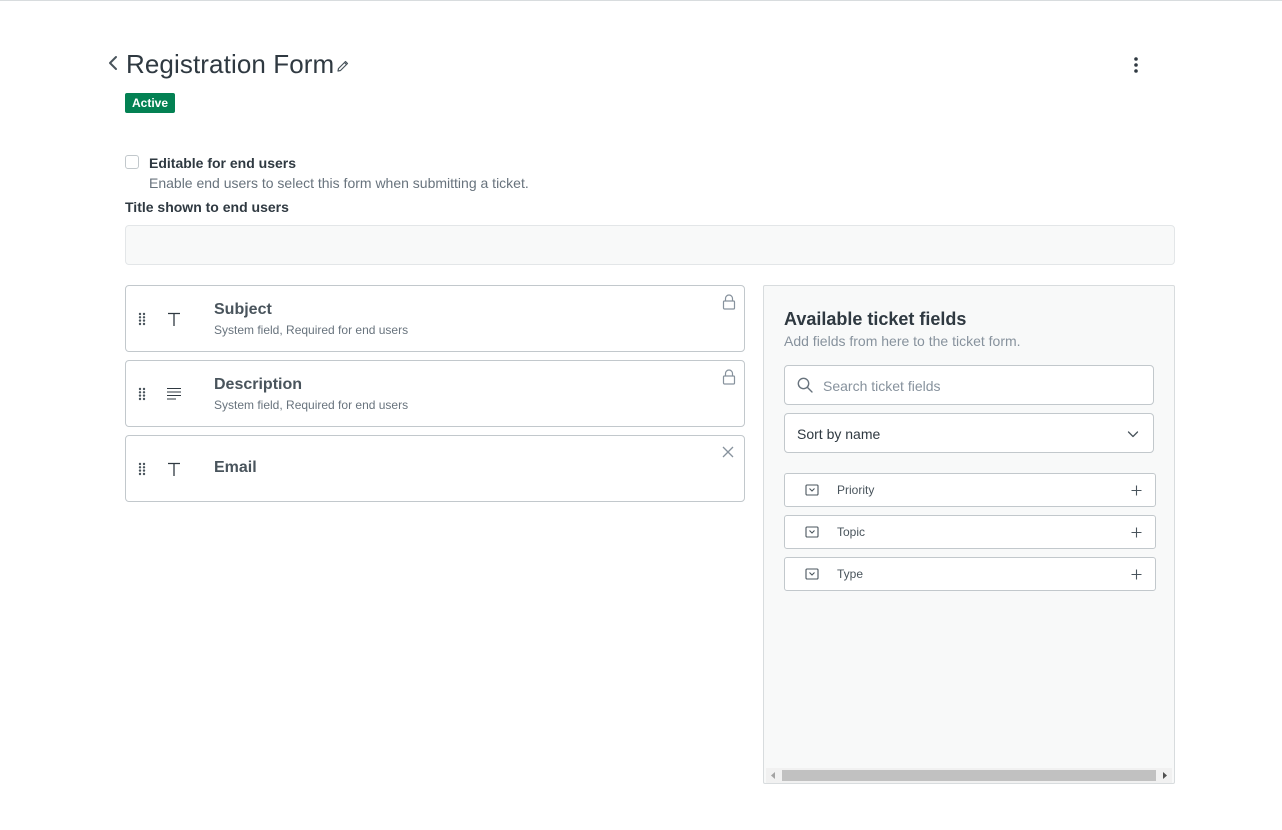  I want to click on page-title: Registration Form, so click(230, 64).